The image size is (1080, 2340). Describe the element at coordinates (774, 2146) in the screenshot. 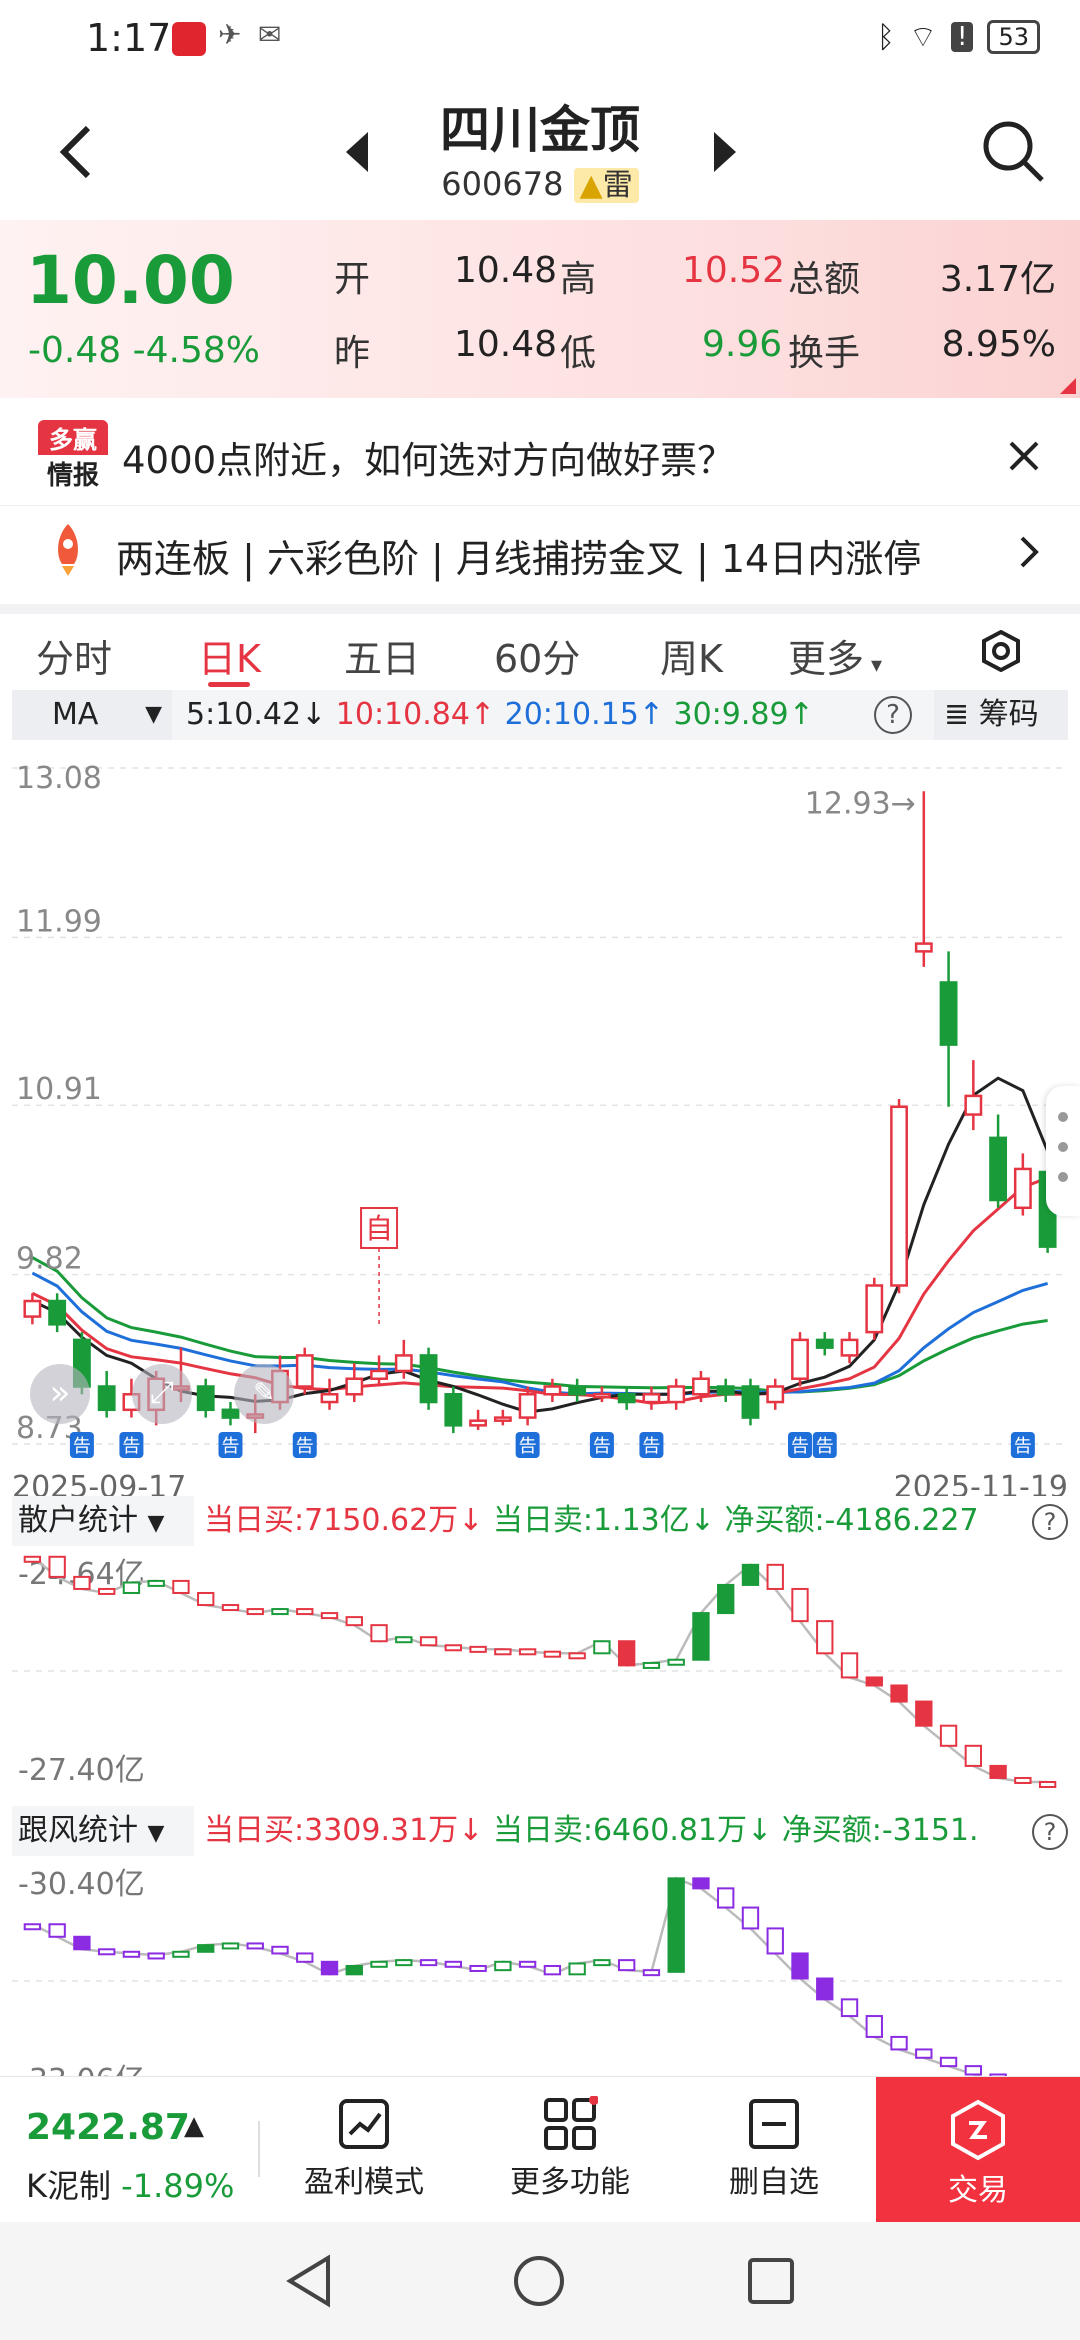

I see `remove-watchlist-button: 删自选` at that location.